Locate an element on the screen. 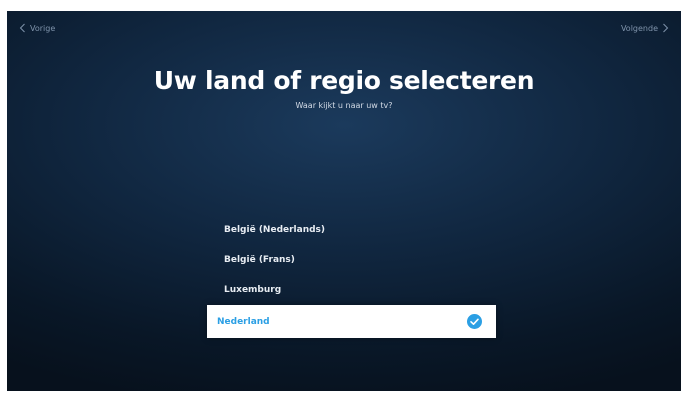 The height and width of the screenshot is (401, 688). country-option-belgie-nederlands: België (Nederlands) is located at coordinates (351, 230).